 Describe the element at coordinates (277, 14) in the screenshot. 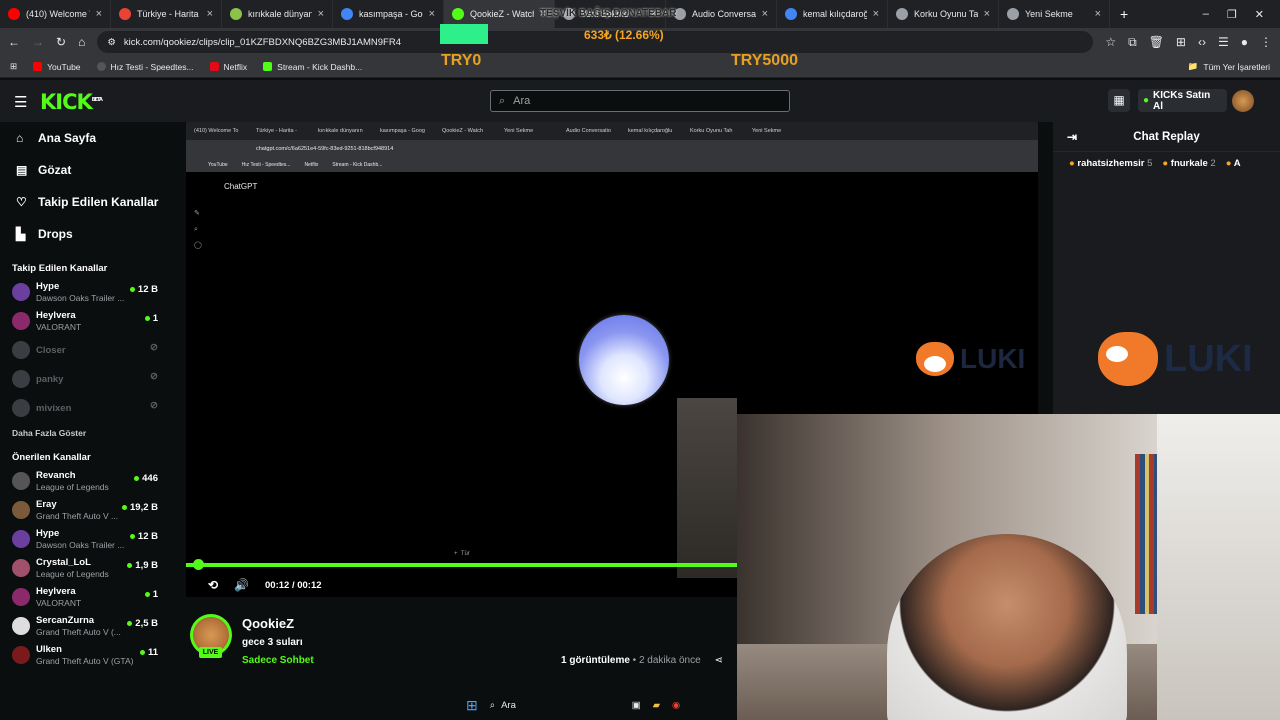

I see `browser-tab: kırıkkale dünyanın×` at that location.